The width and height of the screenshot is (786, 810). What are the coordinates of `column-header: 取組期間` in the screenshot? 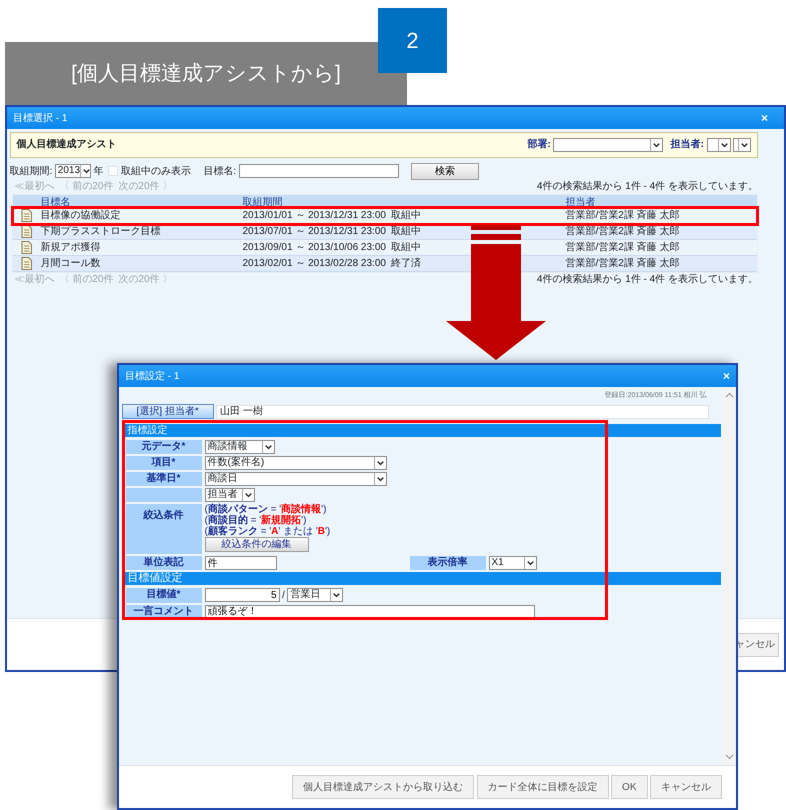 It's located at (263, 203).